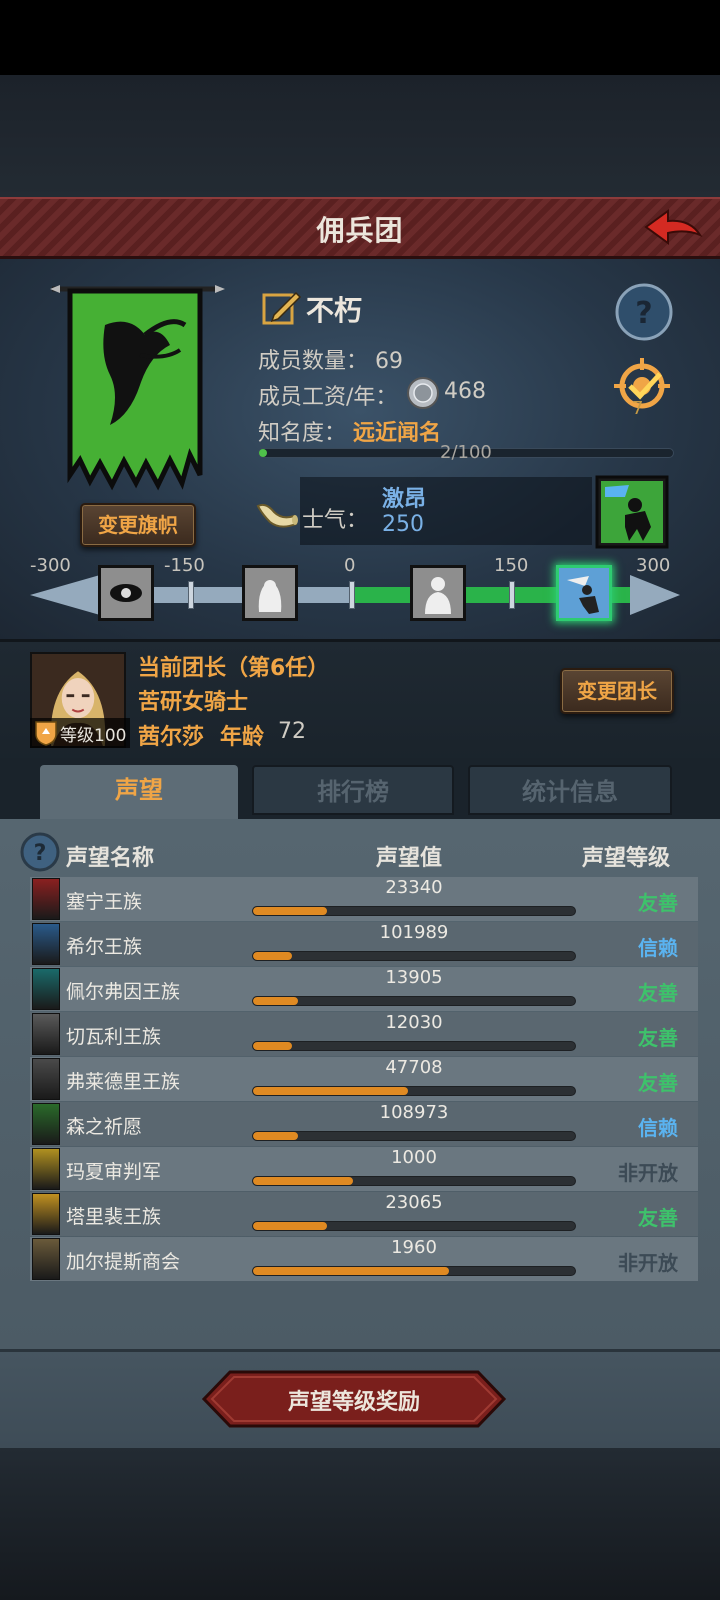  What do you see at coordinates (104, 902) in the screenshot?
I see `faction-name: 塞宁王族` at bounding box center [104, 902].